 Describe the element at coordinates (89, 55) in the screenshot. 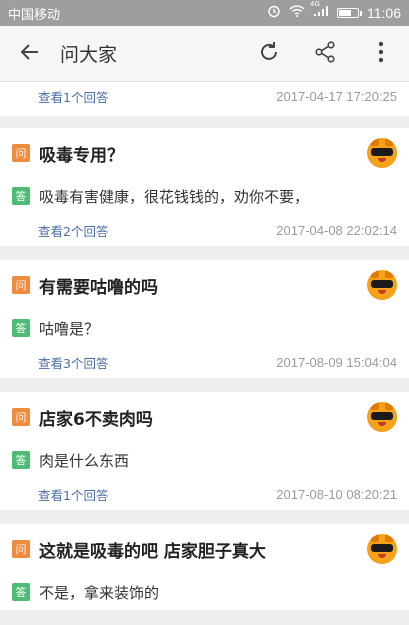

I see `page-title: 问大家` at that location.